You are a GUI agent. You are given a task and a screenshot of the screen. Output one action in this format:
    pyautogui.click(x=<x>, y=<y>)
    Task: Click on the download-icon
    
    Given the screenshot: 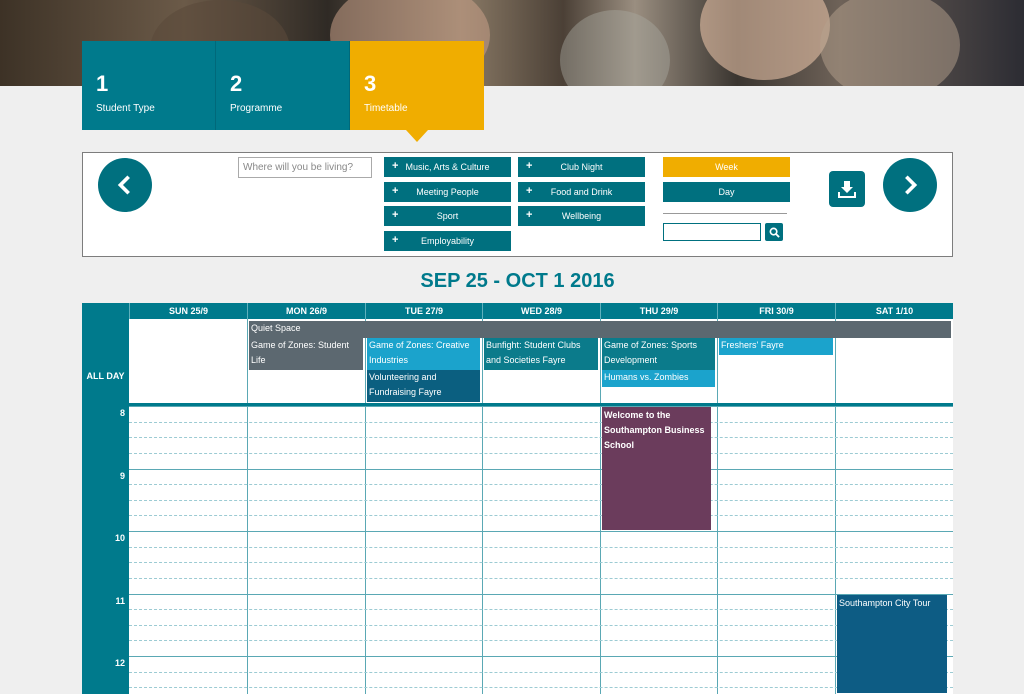 What is the action you would take?
    pyautogui.click(x=847, y=189)
    